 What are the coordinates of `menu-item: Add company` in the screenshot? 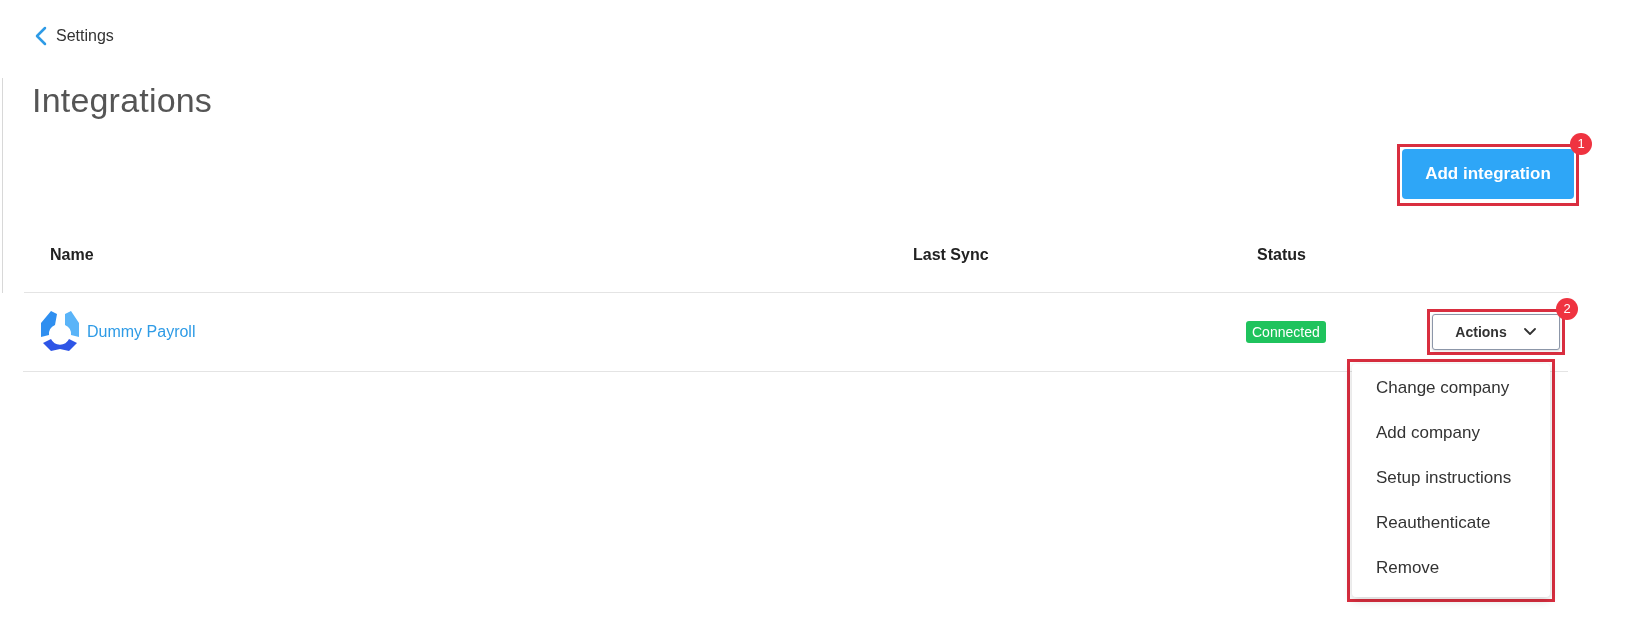 It's located at (1451, 433).